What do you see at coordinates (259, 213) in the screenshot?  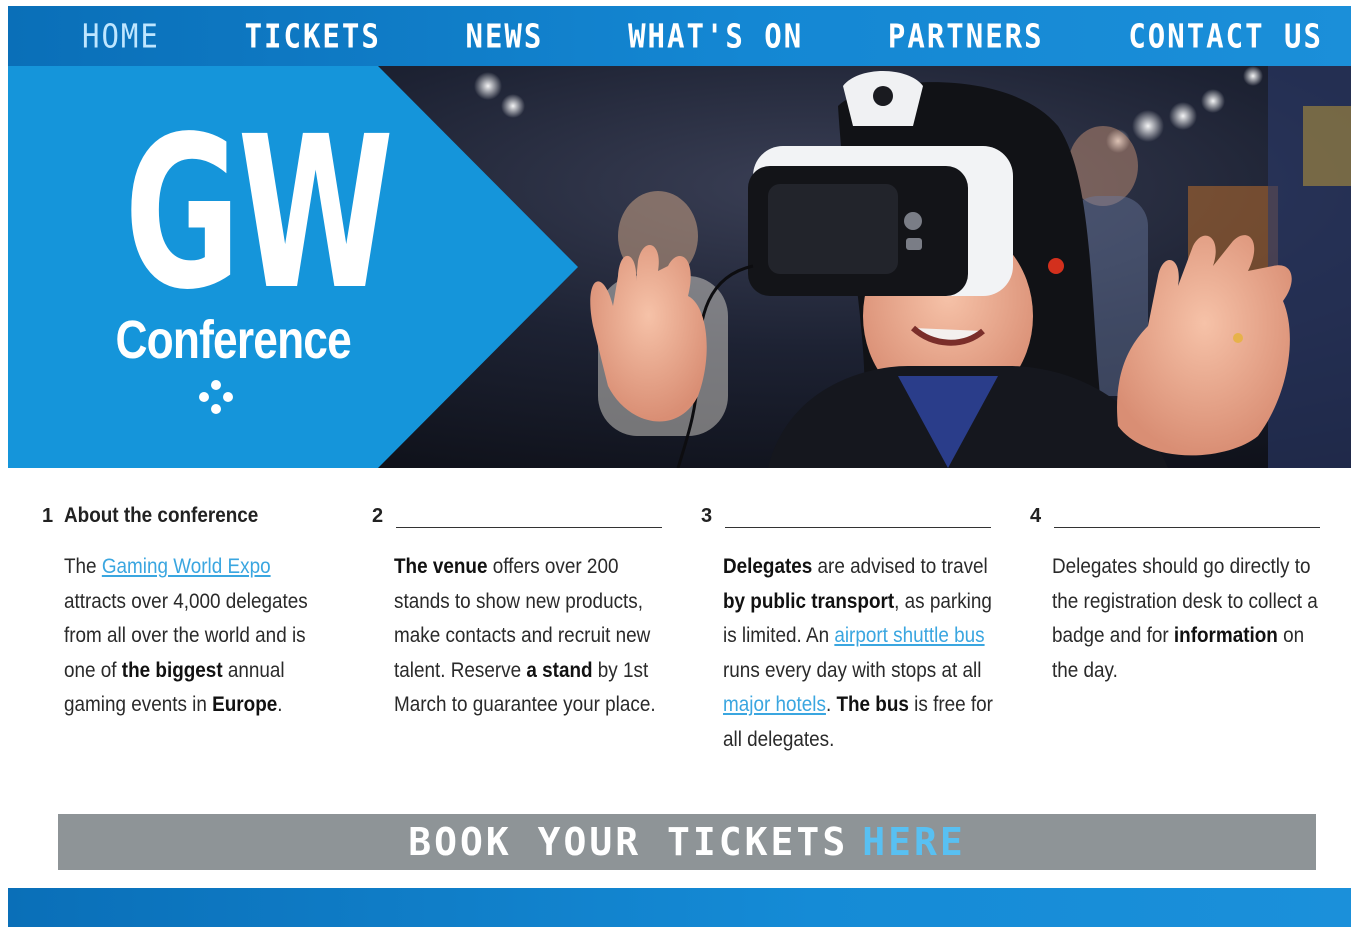 I see `logo-gw-text: GW` at bounding box center [259, 213].